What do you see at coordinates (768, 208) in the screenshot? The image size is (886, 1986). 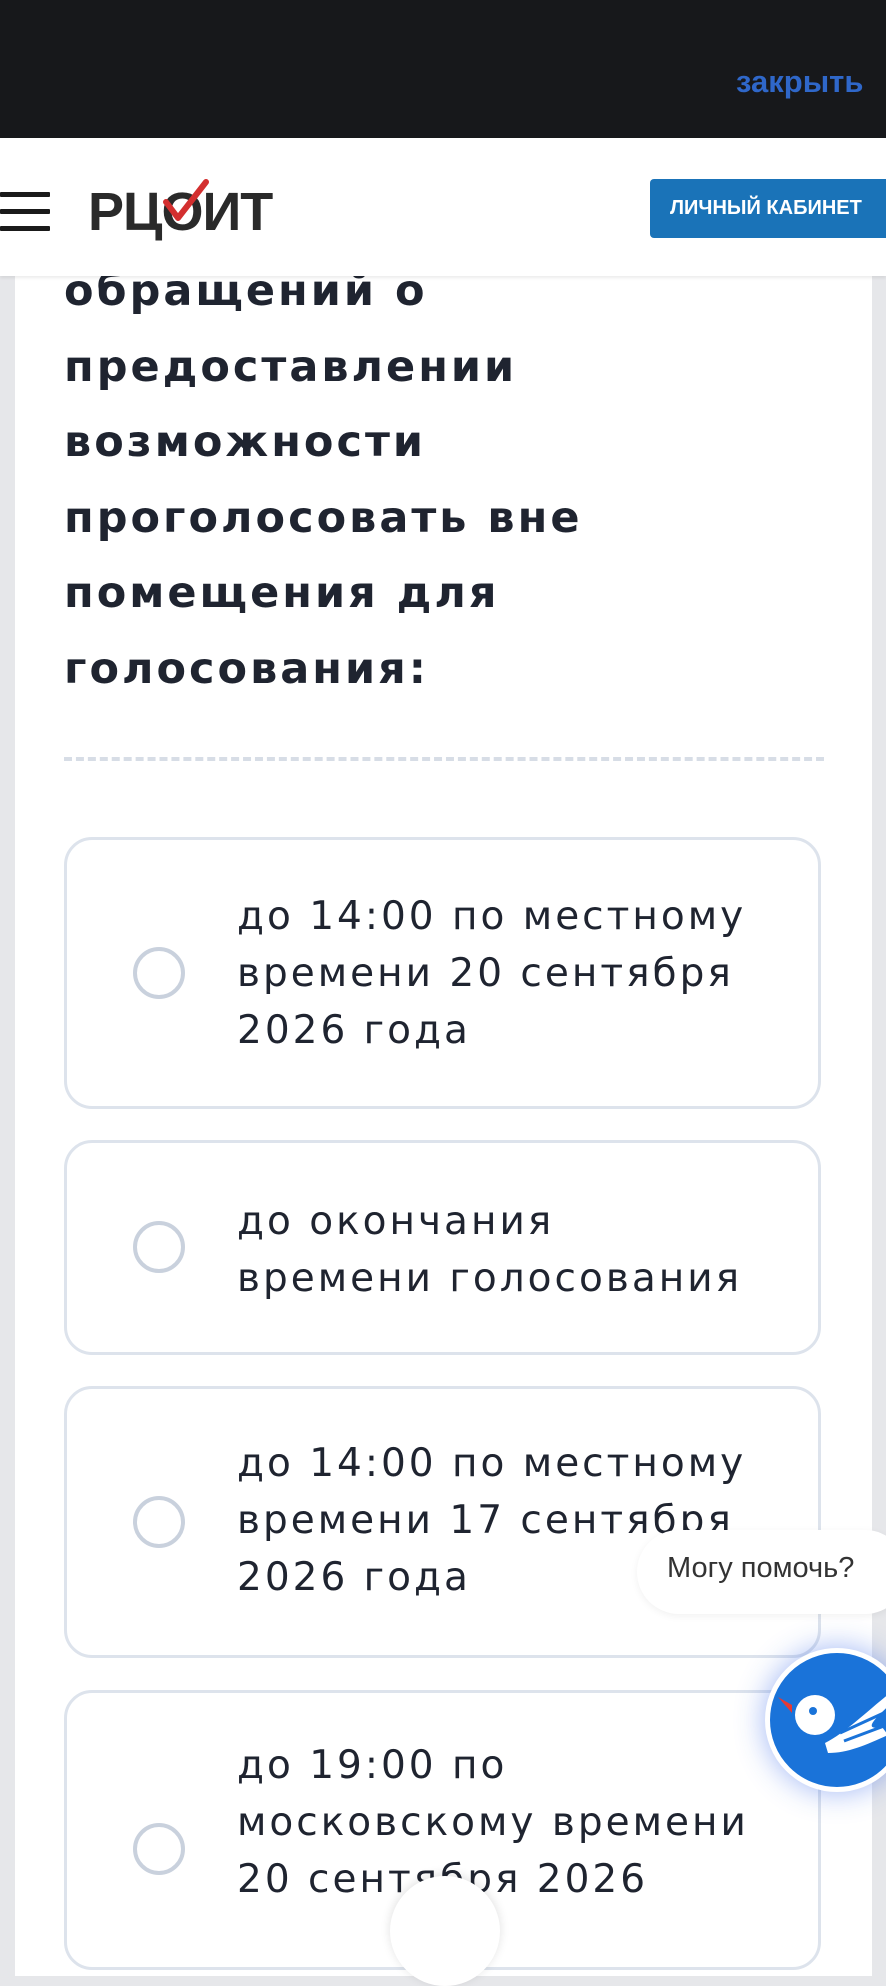 I see `personal-account-button: ЛИЧНЫЙ КАБИНЕТ` at bounding box center [768, 208].